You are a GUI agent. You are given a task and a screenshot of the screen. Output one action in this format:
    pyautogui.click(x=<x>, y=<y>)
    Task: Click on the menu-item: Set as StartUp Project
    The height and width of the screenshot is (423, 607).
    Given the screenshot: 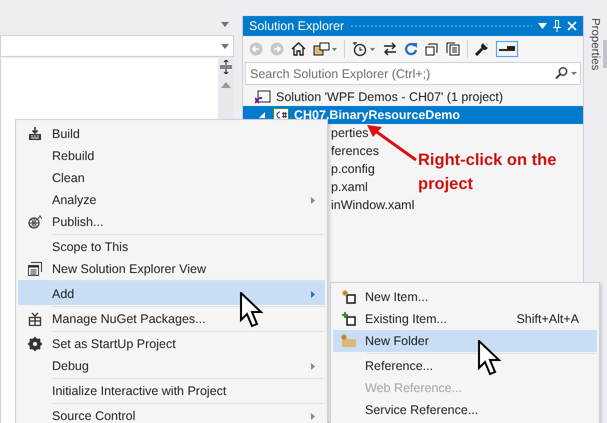 What is the action you would take?
    pyautogui.click(x=171, y=342)
    